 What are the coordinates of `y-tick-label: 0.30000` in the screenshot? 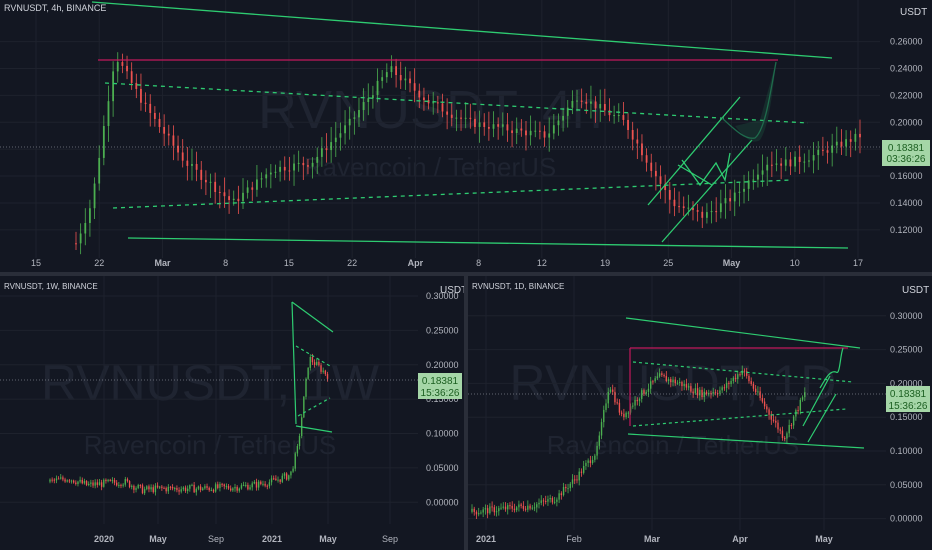 It's located at (906, 316).